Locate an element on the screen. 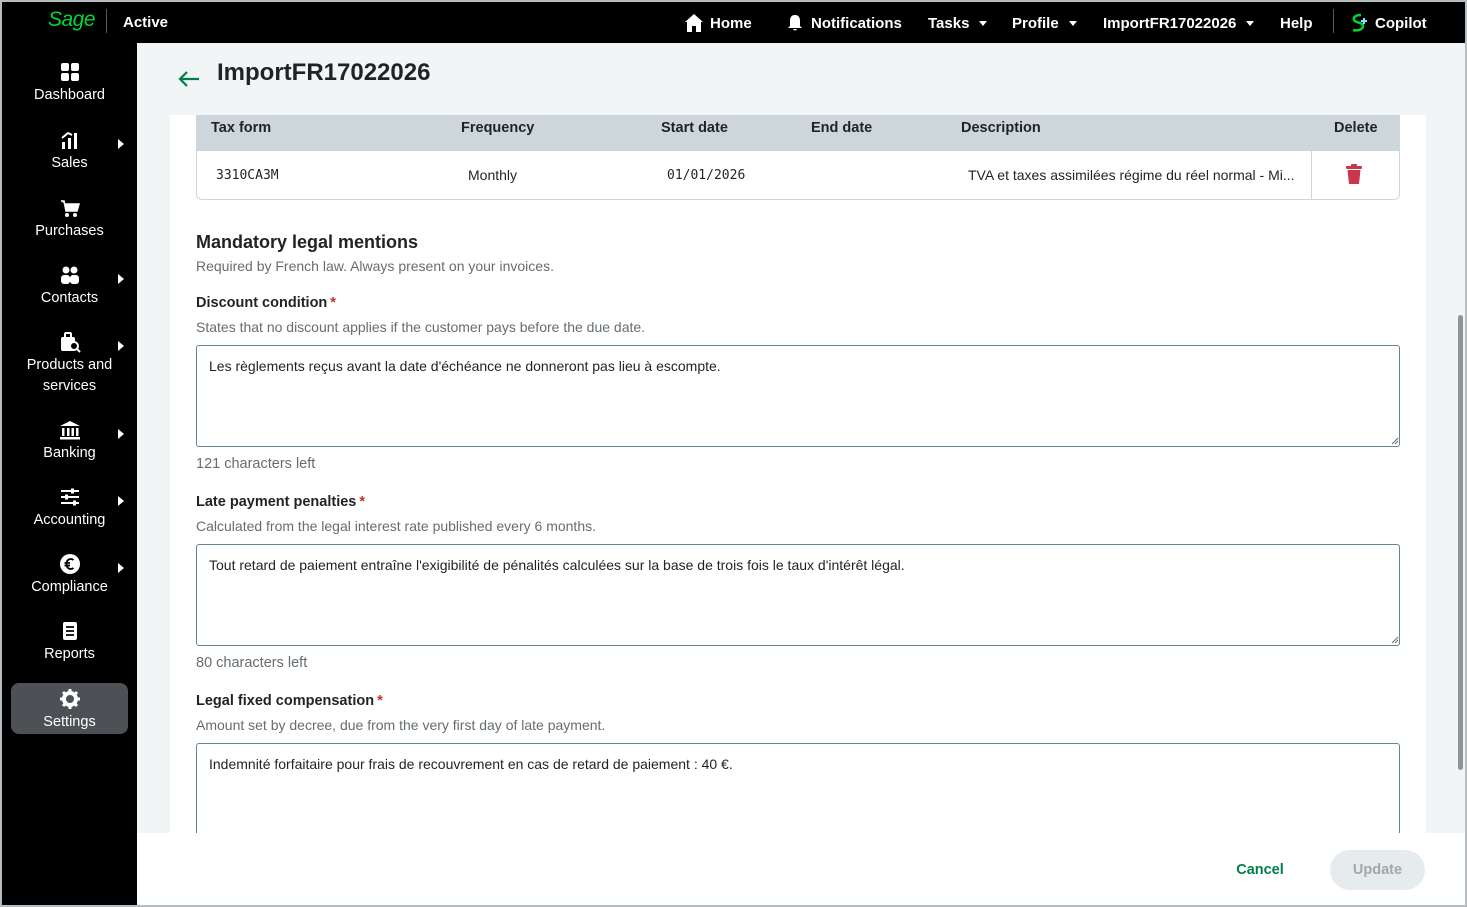 The width and height of the screenshot is (1467, 907). nav-notifications-label: Notifications is located at coordinates (856, 23).